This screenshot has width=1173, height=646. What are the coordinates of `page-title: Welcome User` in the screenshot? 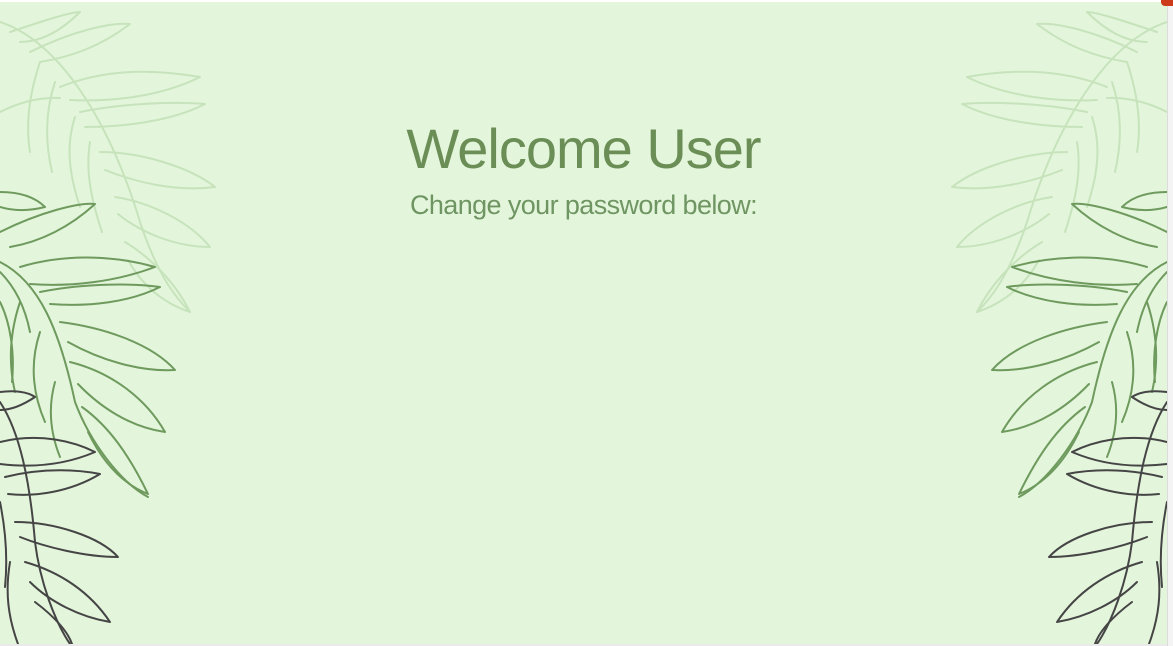 It's located at (583, 148).